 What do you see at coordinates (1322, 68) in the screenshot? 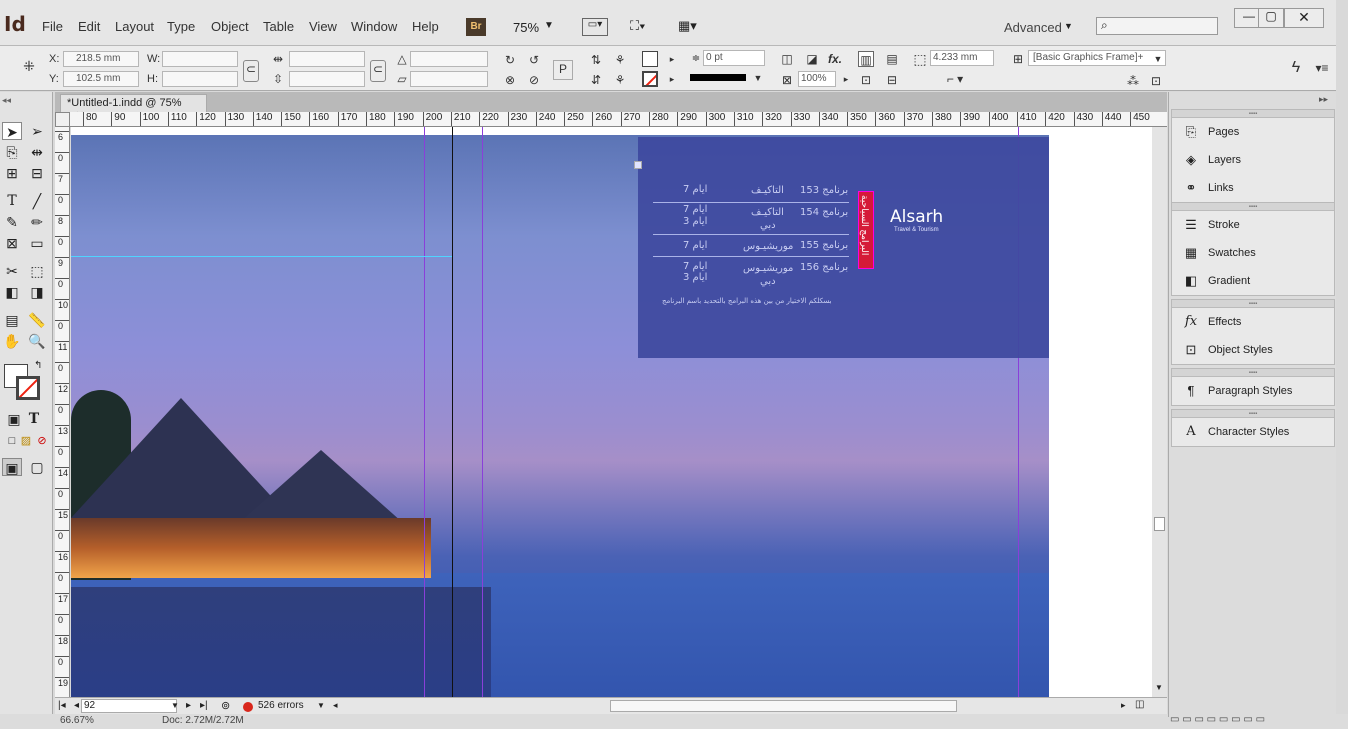
I see `panel-menu-icon: ▾≡` at bounding box center [1322, 68].